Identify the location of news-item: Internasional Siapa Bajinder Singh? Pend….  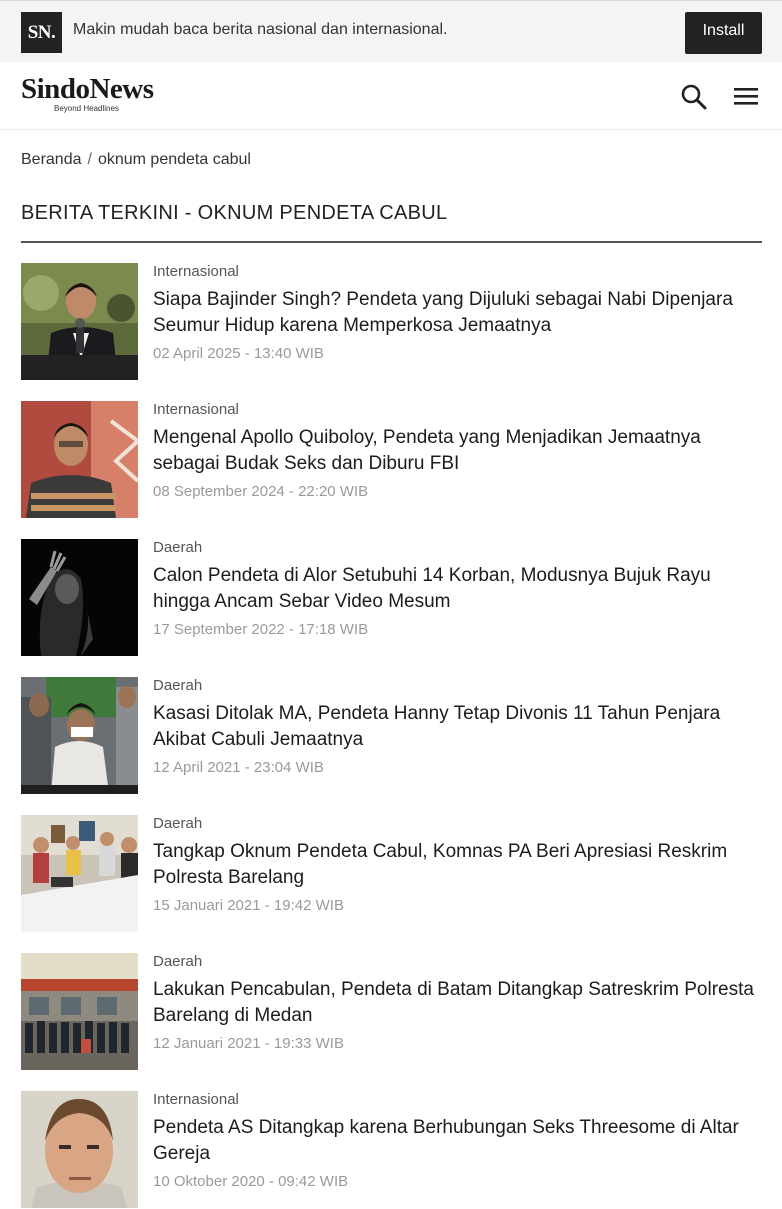
(391, 322).